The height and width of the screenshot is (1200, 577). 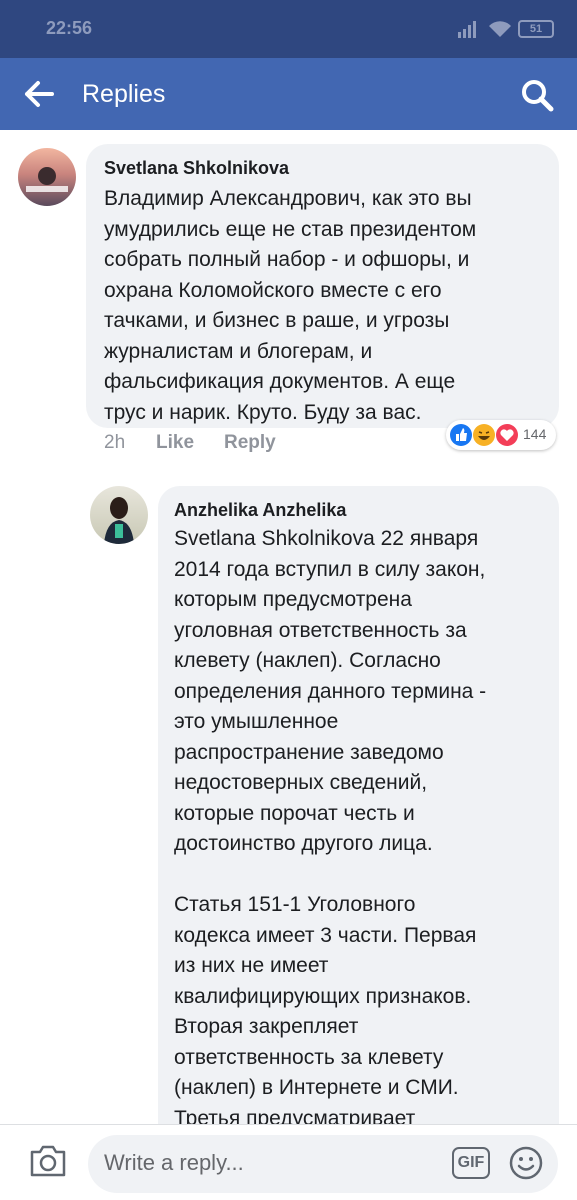 I want to click on reply-composer: Write a reply... GIF, so click(x=288, y=1162).